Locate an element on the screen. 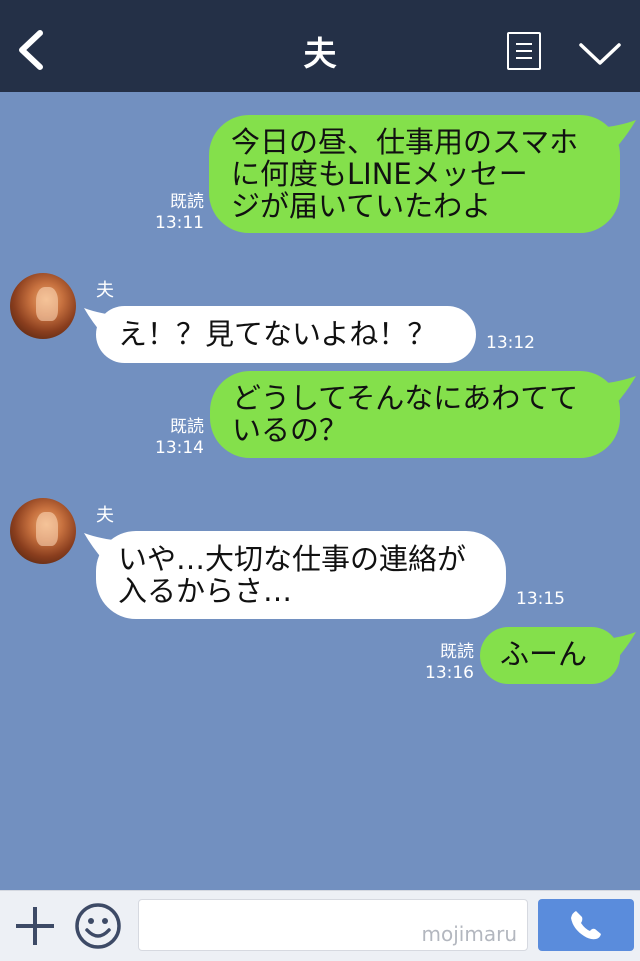 The width and height of the screenshot is (640, 961). my-message-bubble: どうしてそんなにあわてて いるの？ is located at coordinates (415, 414).